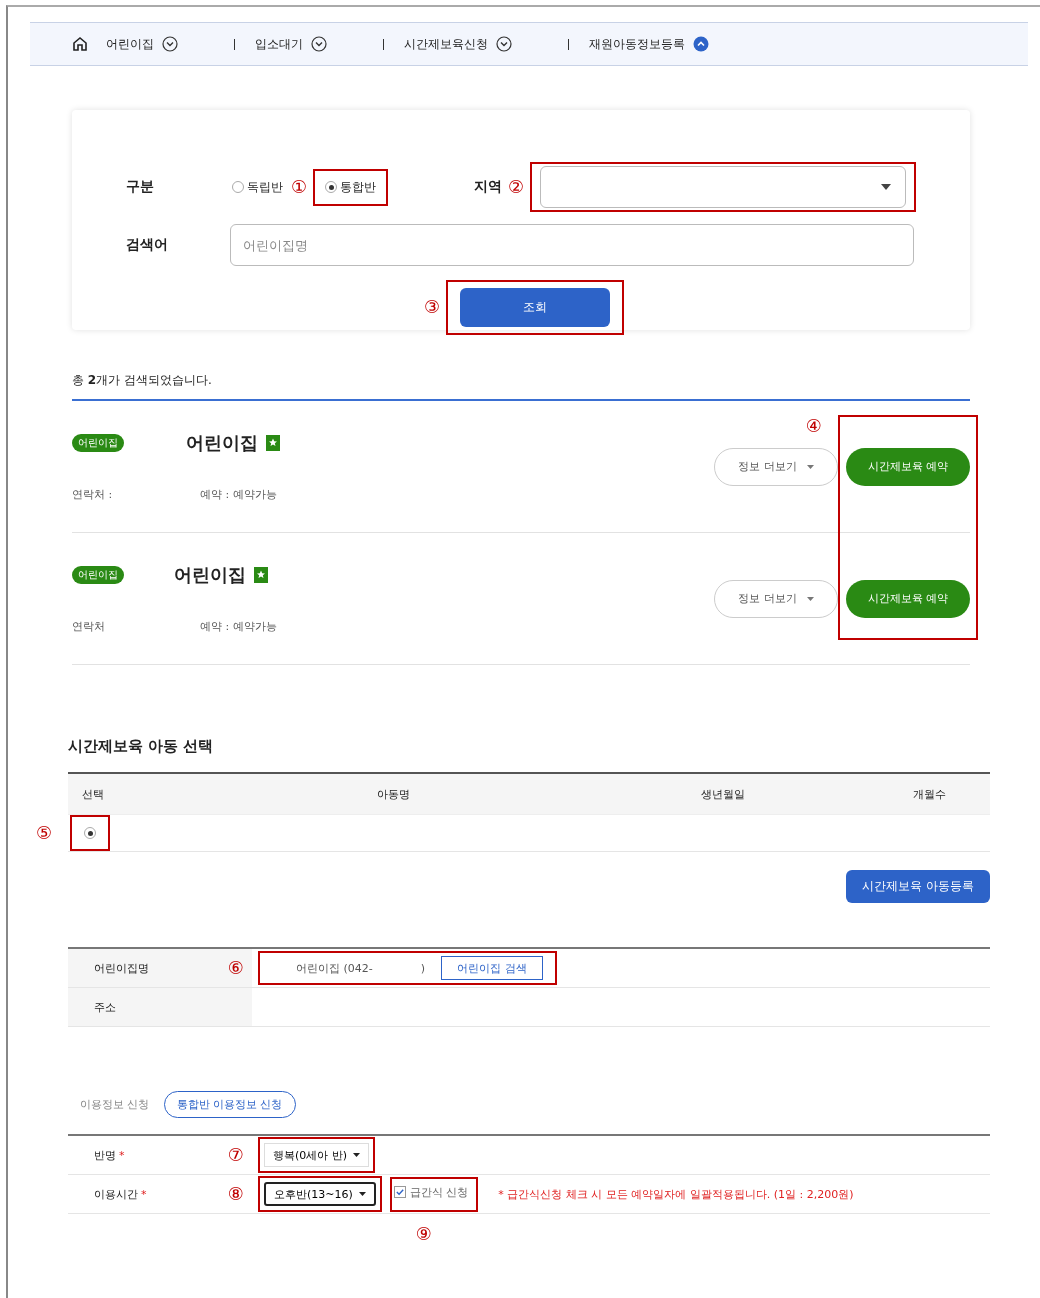 This screenshot has height=1298, width=1040. Describe the element at coordinates (929, 794) in the screenshot. I see `column-header: 개월수` at that location.